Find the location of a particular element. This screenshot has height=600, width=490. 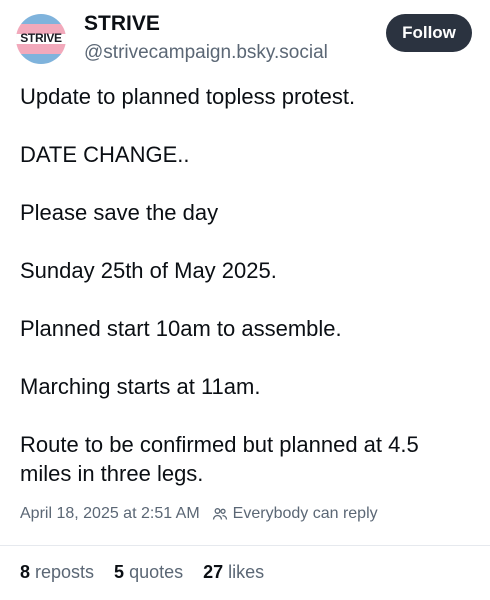

quotes-stat: 5 quotes is located at coordinates (148, 572).